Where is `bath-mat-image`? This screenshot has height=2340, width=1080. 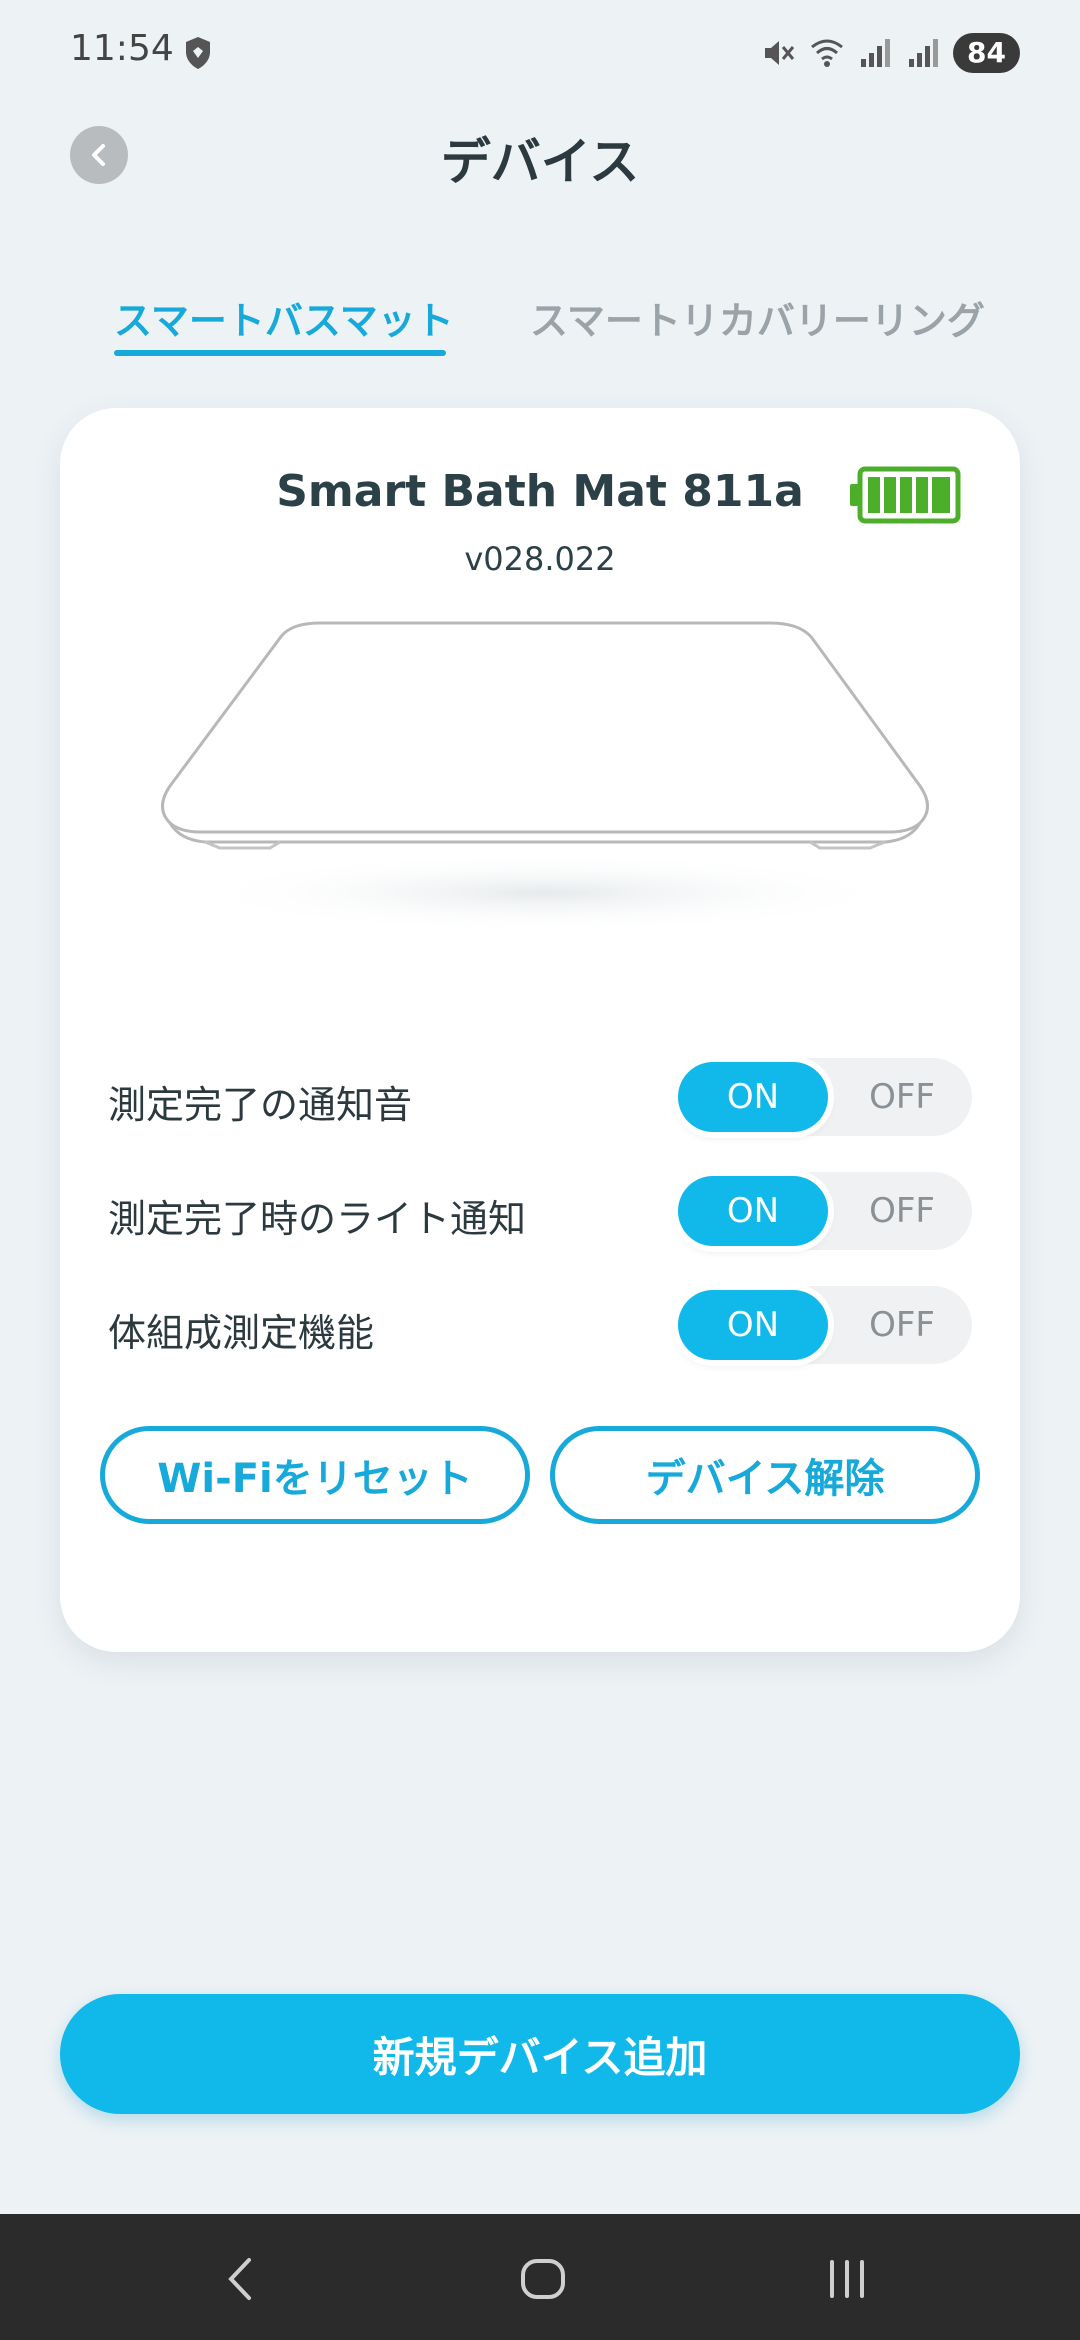 bath-mat-image is located at coordinates (545, 777).